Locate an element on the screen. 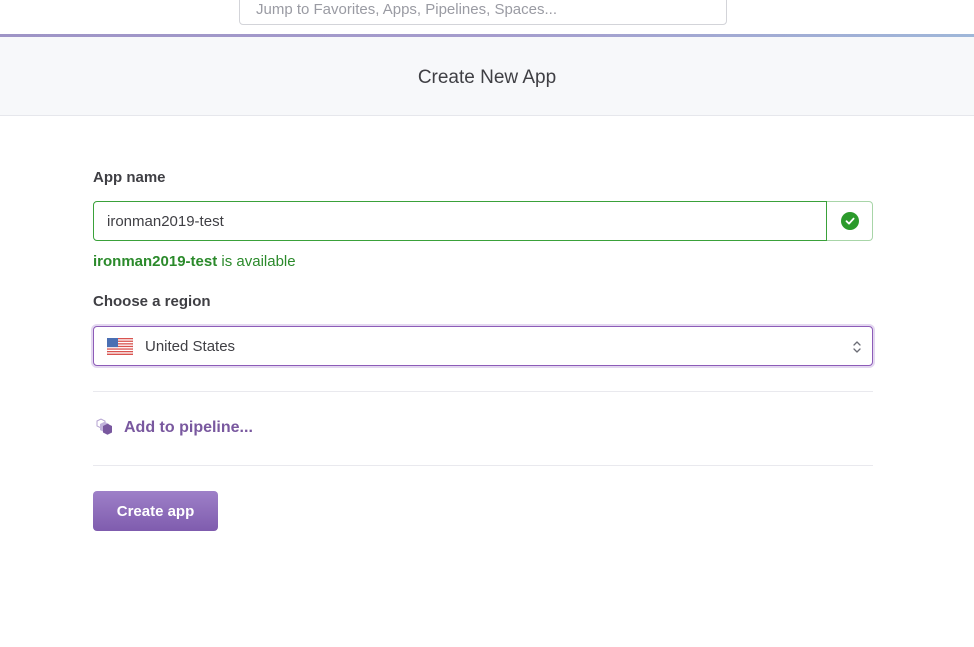 This screenshot has height=647, width=974. availability-suffix: is available is located at coordinates (256, 261).